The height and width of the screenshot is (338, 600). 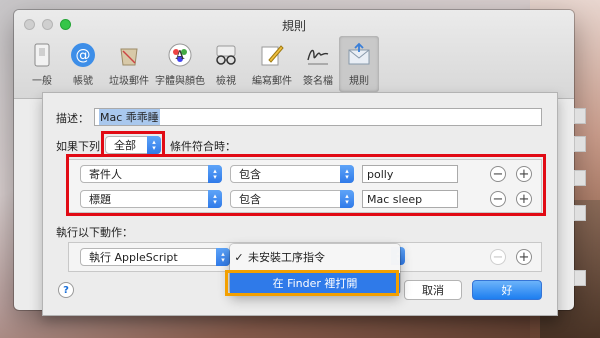 I want to click on toolbar-item-accounts: @ 帳號, so click(x=83, y=64).